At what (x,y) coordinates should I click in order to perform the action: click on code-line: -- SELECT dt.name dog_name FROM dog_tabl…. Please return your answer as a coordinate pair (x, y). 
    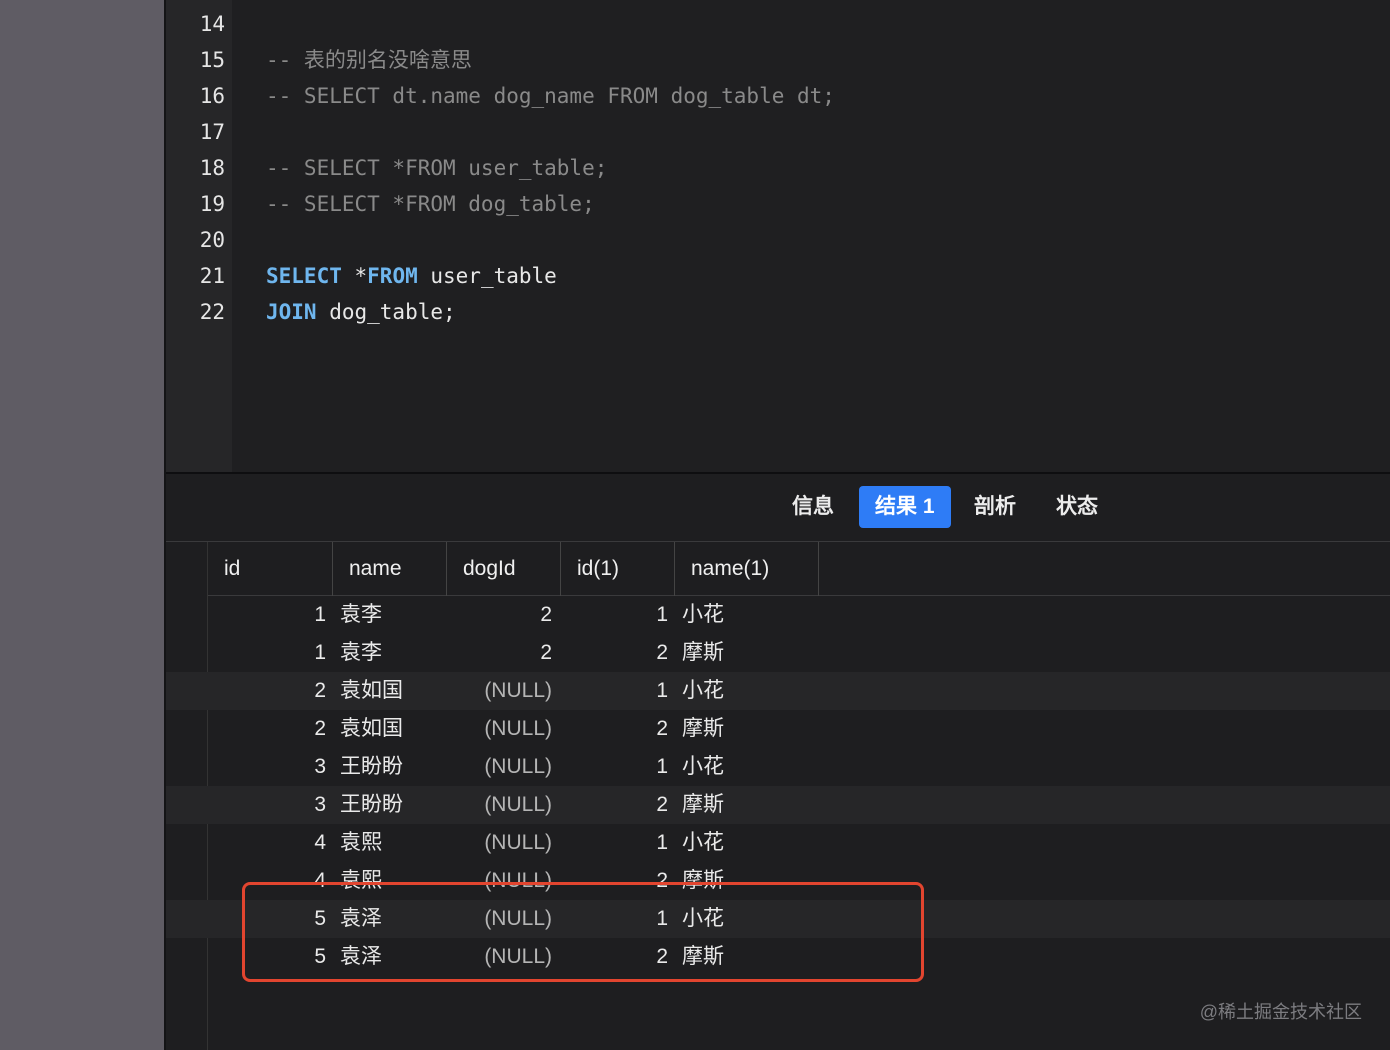
    Looking at the image, I should click on (550, 96).